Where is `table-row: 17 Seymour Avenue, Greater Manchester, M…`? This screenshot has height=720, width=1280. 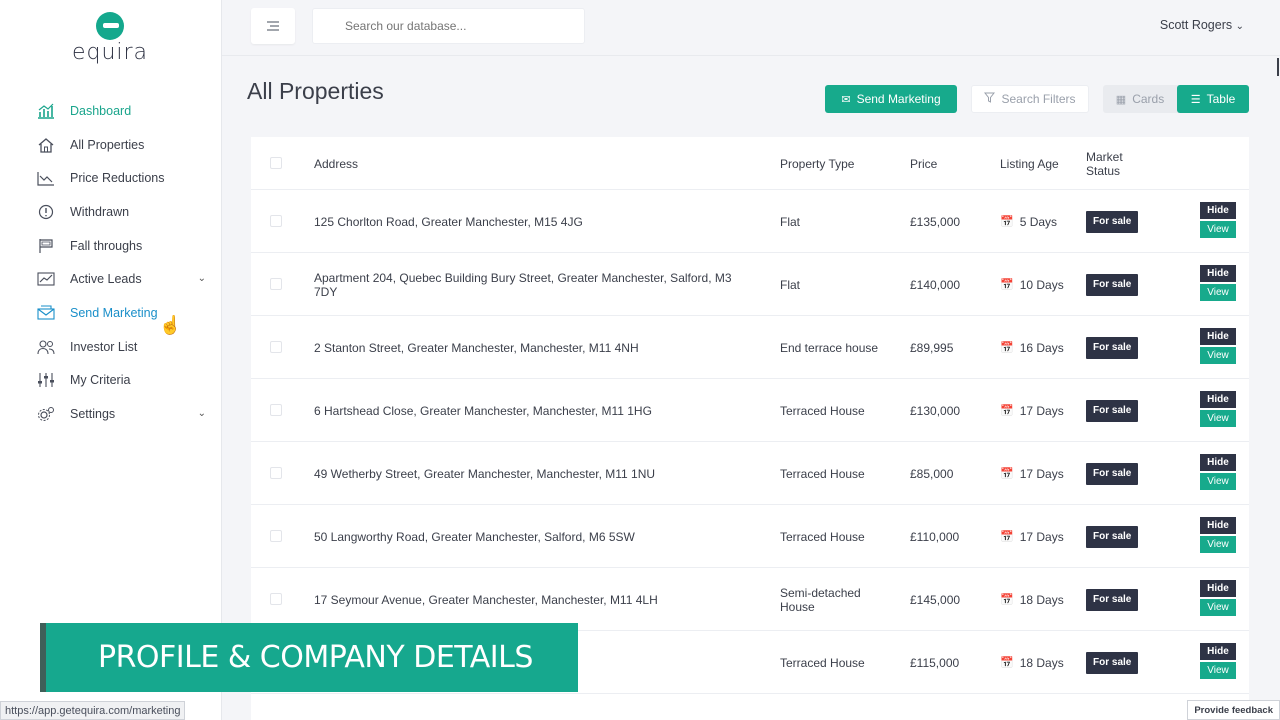 table-row: 17 Seymour Avenue, Greater Manchester, M… is located at coordinates (750, 599).